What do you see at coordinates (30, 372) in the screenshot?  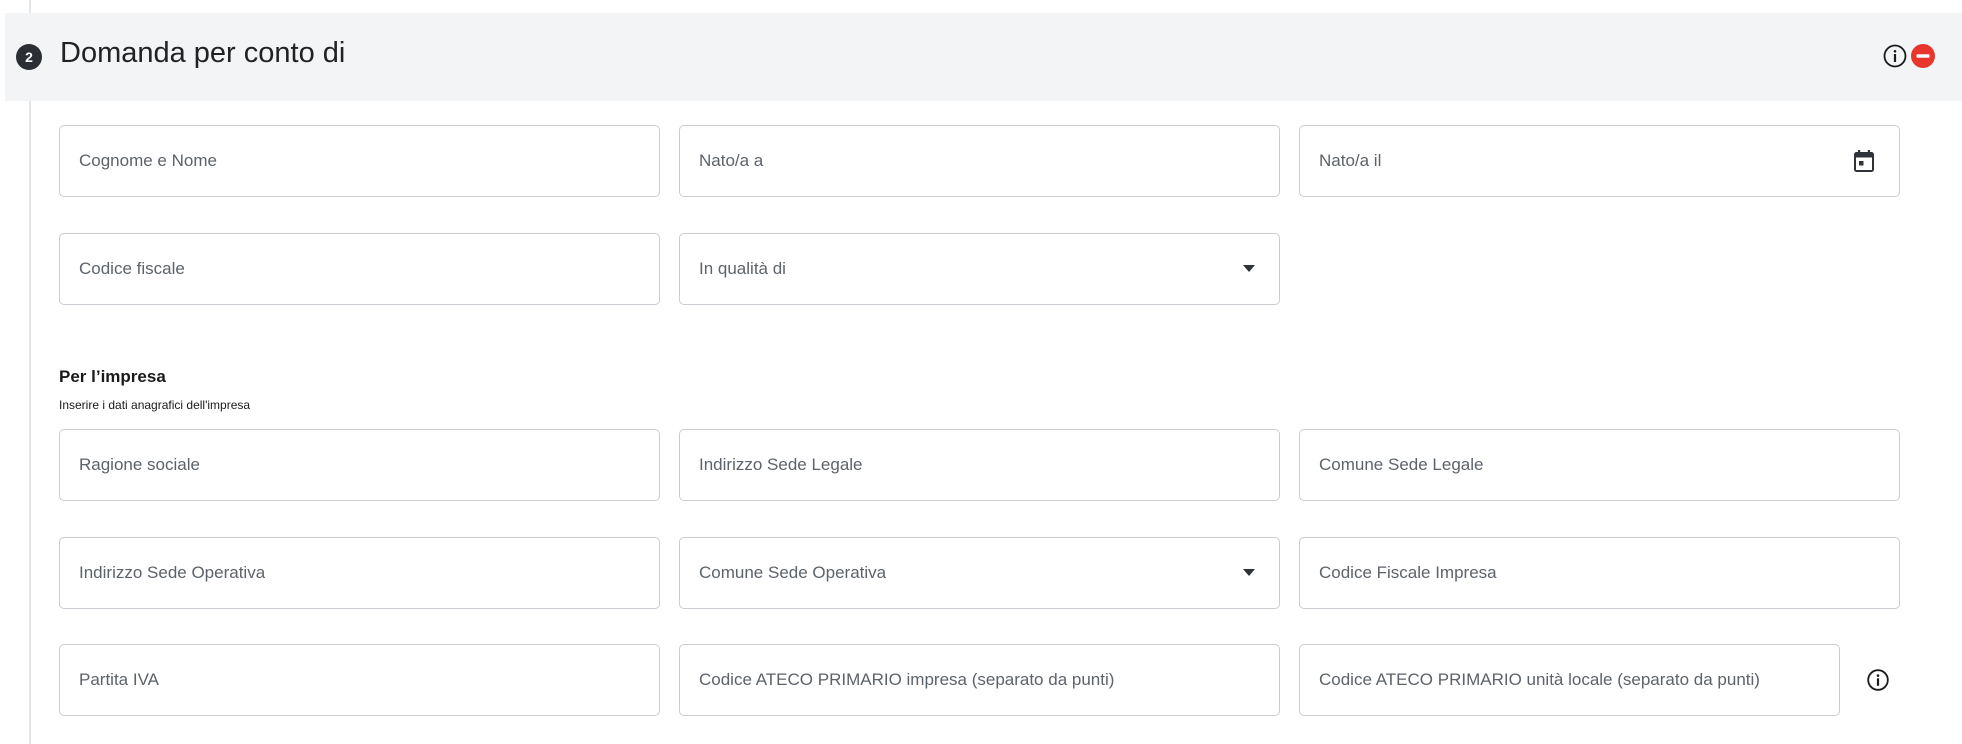 I see `section-left-rule` at bounding box center [30, 372].